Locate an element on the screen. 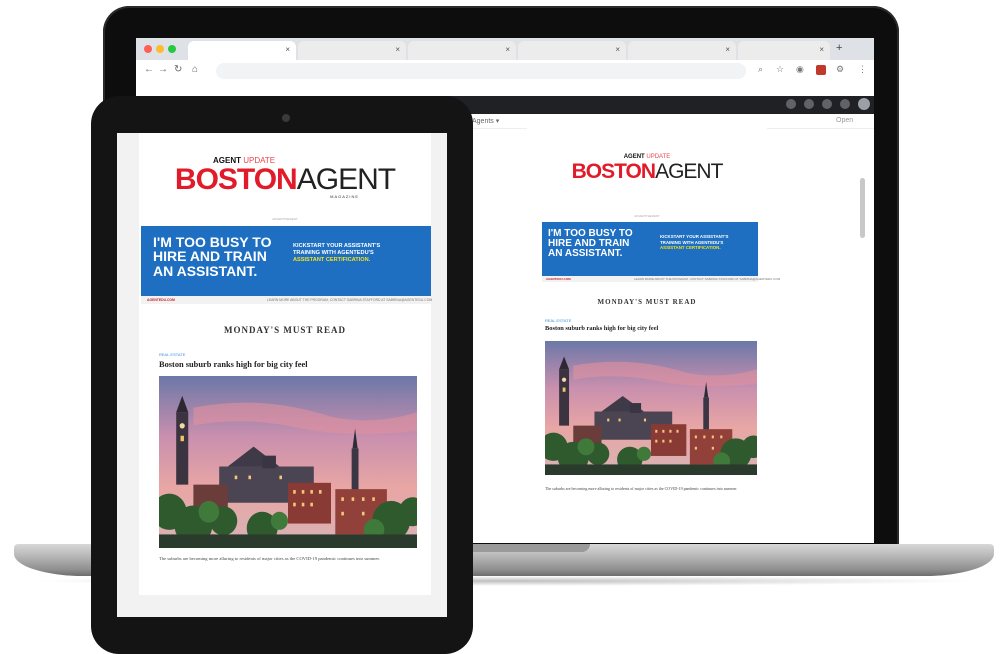 The image size is (1006, 654). close-window-icon is located at coordinates (148, 49).